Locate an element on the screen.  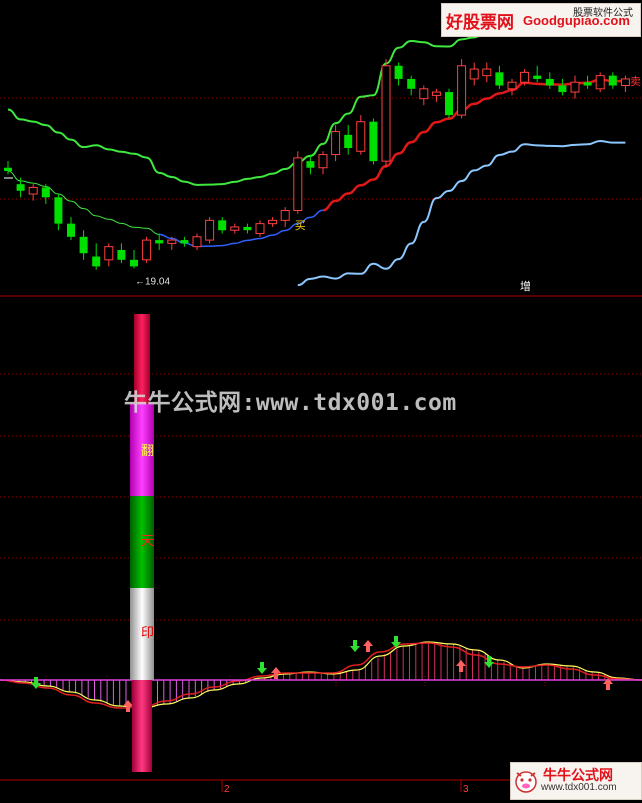
signal-bar-label: 天 is located at coordinates (147, 541).